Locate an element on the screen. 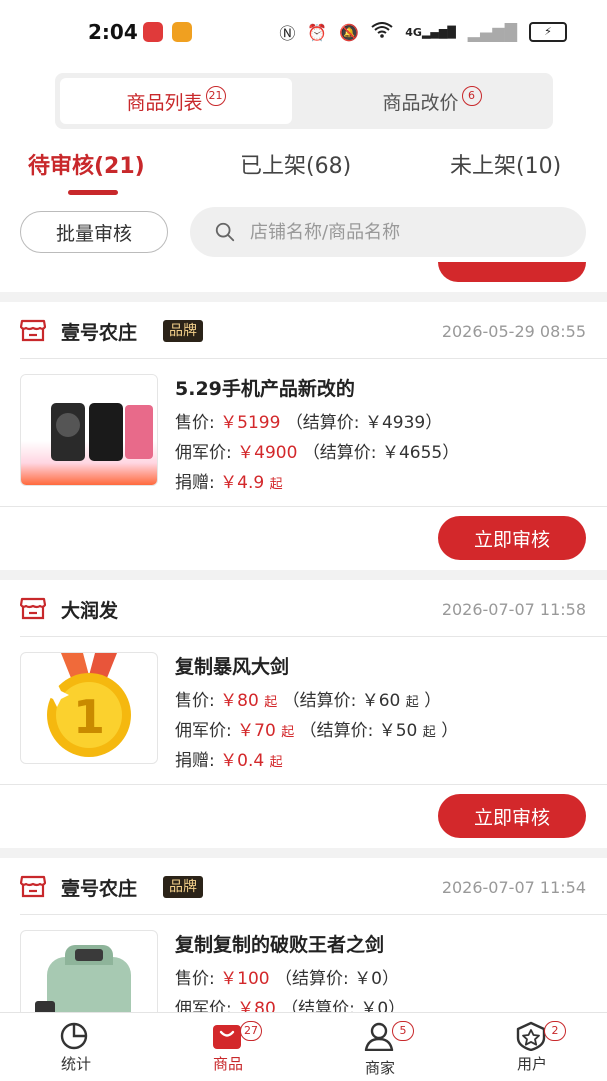 Image resolution: width=607 pixels, height=1081 pixels. product-title: 5.29手机产品新改的 is located at coordinates (265, 389).